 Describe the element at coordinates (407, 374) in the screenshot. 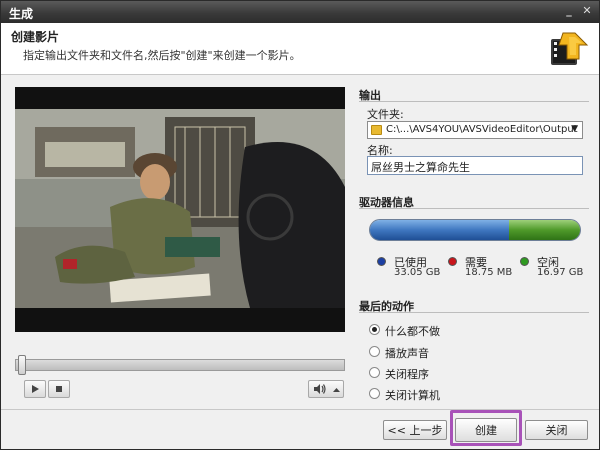

I see `option-label: 关闭程序` at that location.